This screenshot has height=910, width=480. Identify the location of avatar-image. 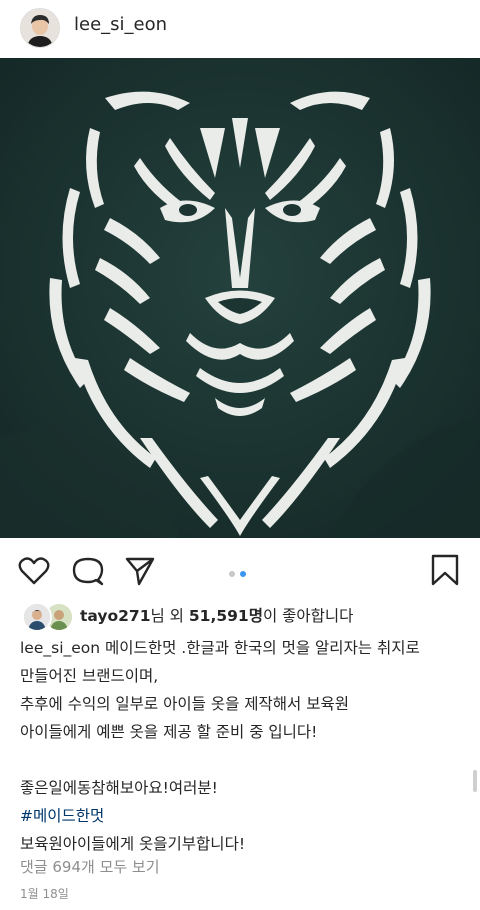
(40, 28).